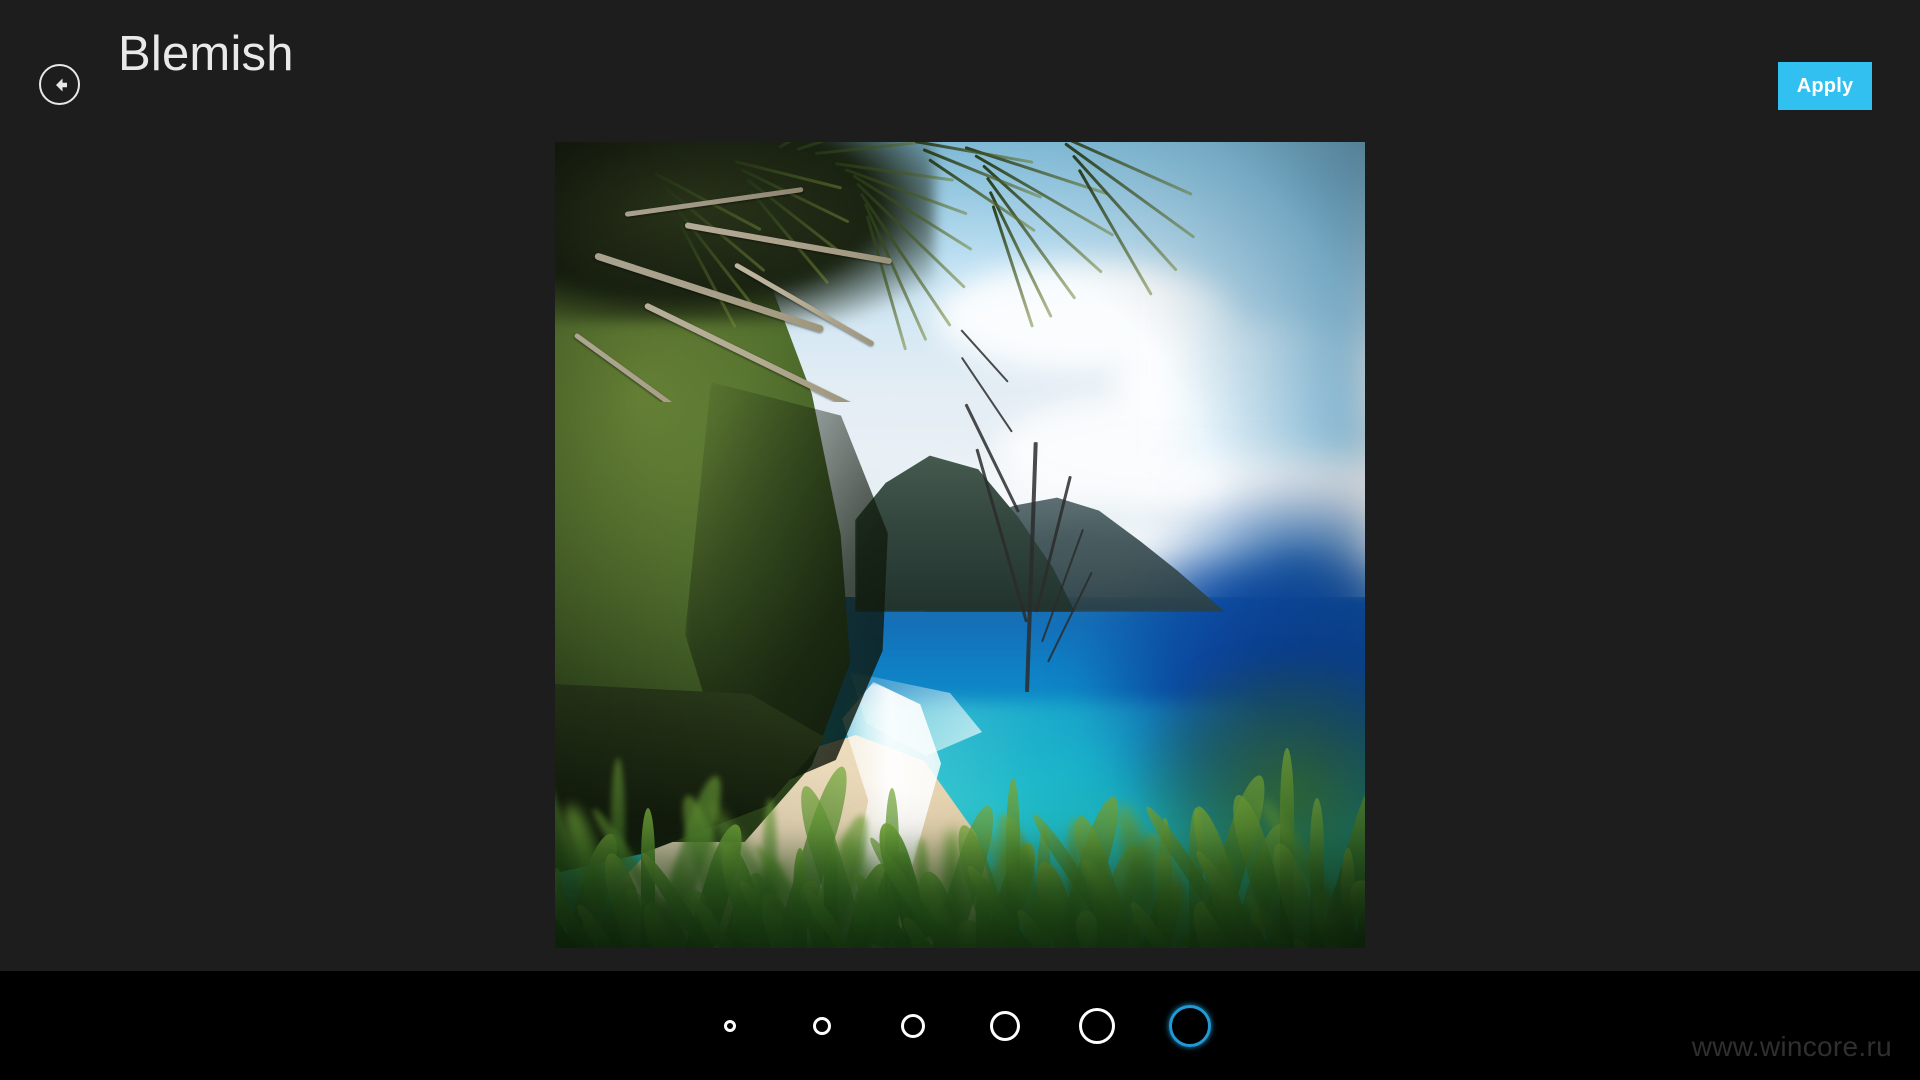 This screenshot has width=1920, height=1080. I want to click on photo-foreground-blur, so click(960, 888).